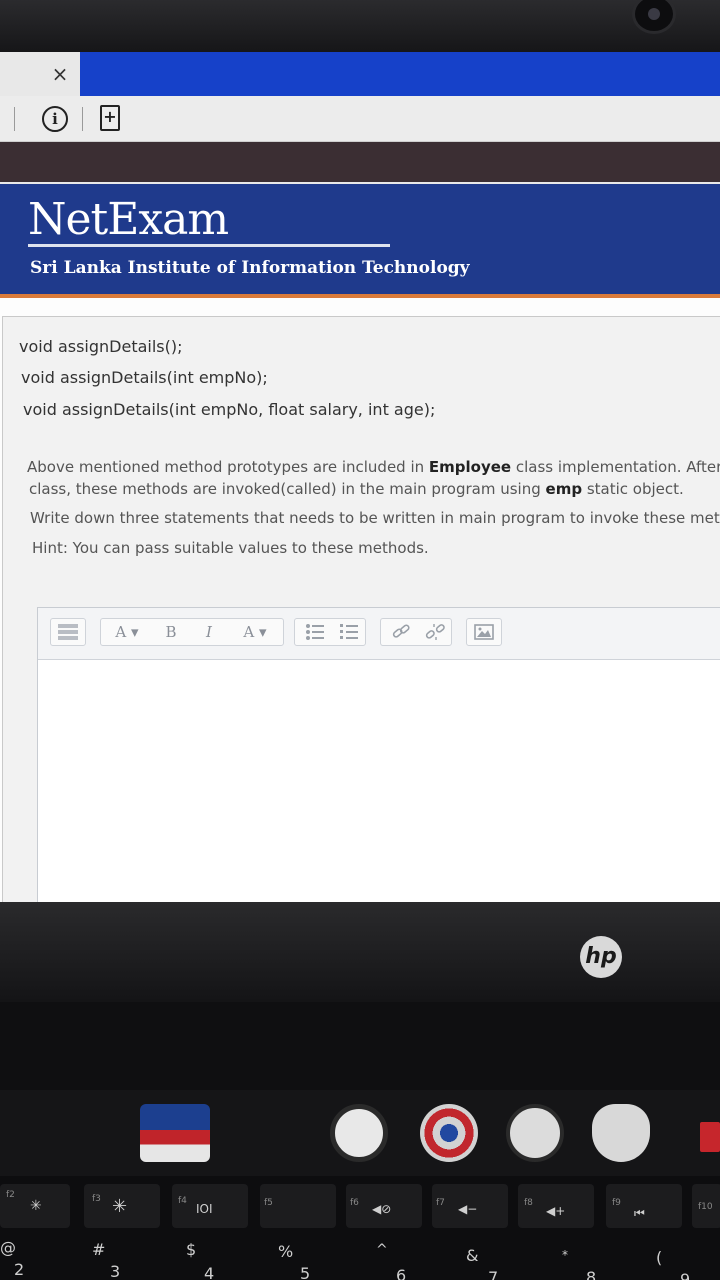  I want to click on insert-image-icon, so click(484, 632).